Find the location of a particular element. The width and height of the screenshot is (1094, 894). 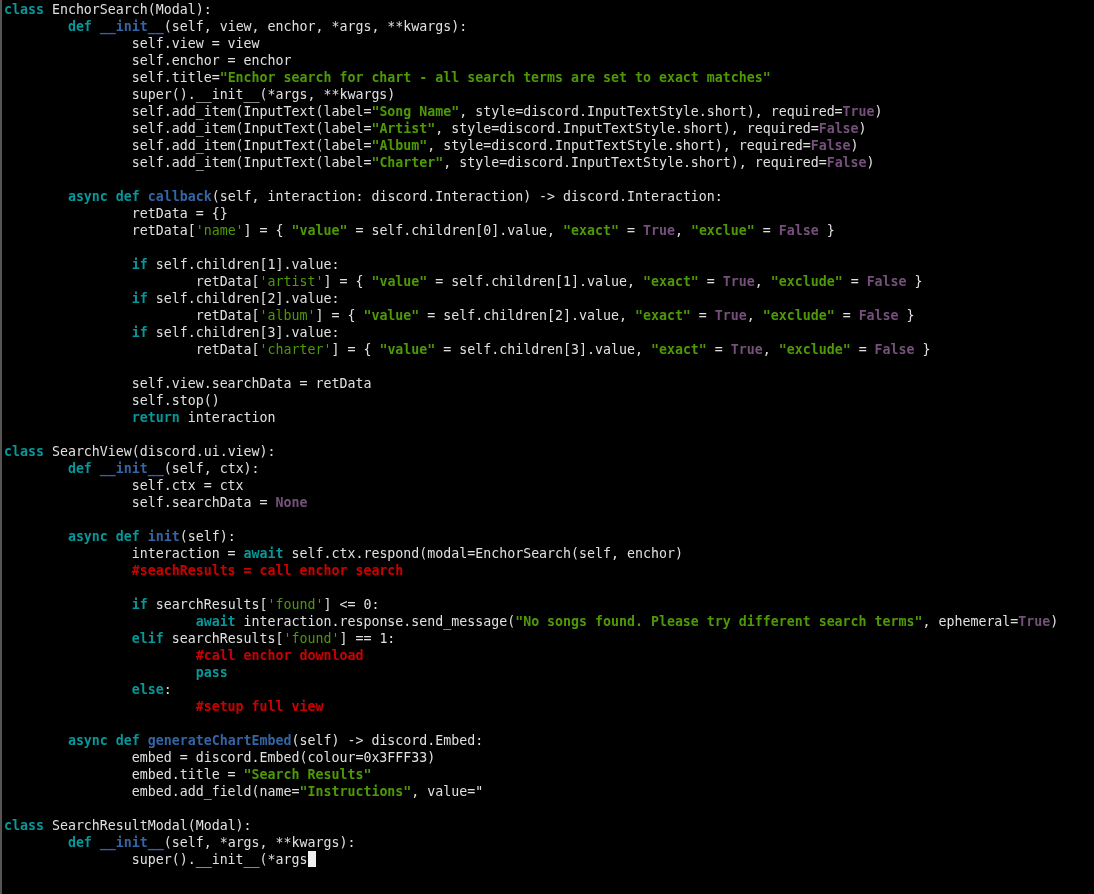

code-line: embed = discord.Embed(colour=0x3FFF33) is located at coordinates (283, 757).